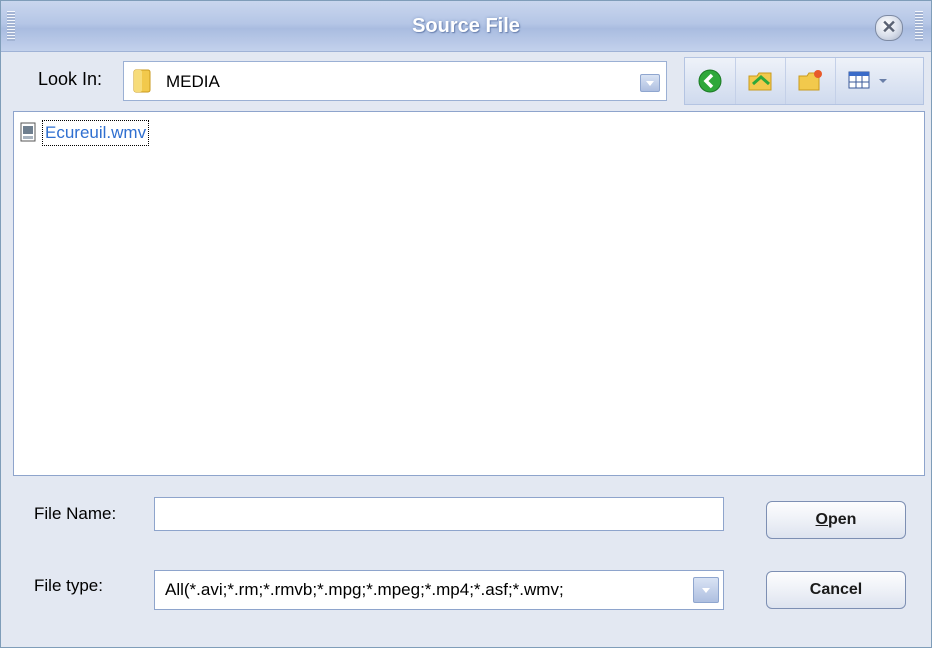 The height and width of the screenshot is (648, 932). I want to click on window-title: Source File, so click(466, 26).